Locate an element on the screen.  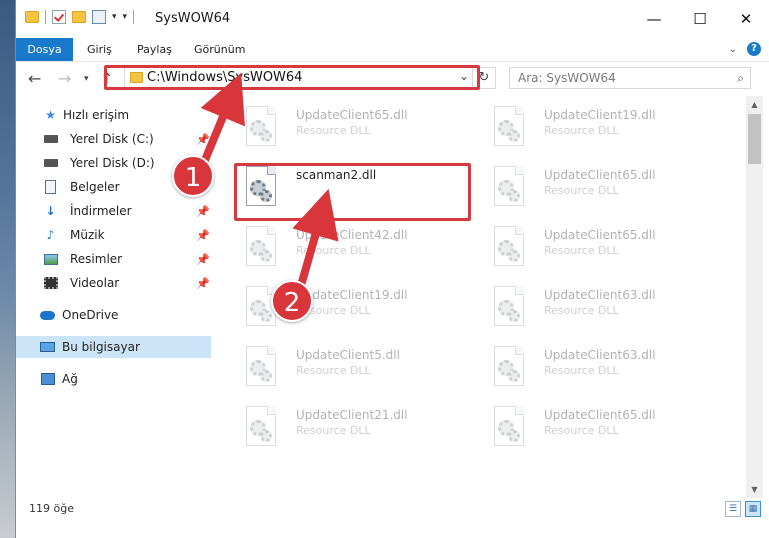
search-icon: ⌕ is located at coordinates (740, 78).